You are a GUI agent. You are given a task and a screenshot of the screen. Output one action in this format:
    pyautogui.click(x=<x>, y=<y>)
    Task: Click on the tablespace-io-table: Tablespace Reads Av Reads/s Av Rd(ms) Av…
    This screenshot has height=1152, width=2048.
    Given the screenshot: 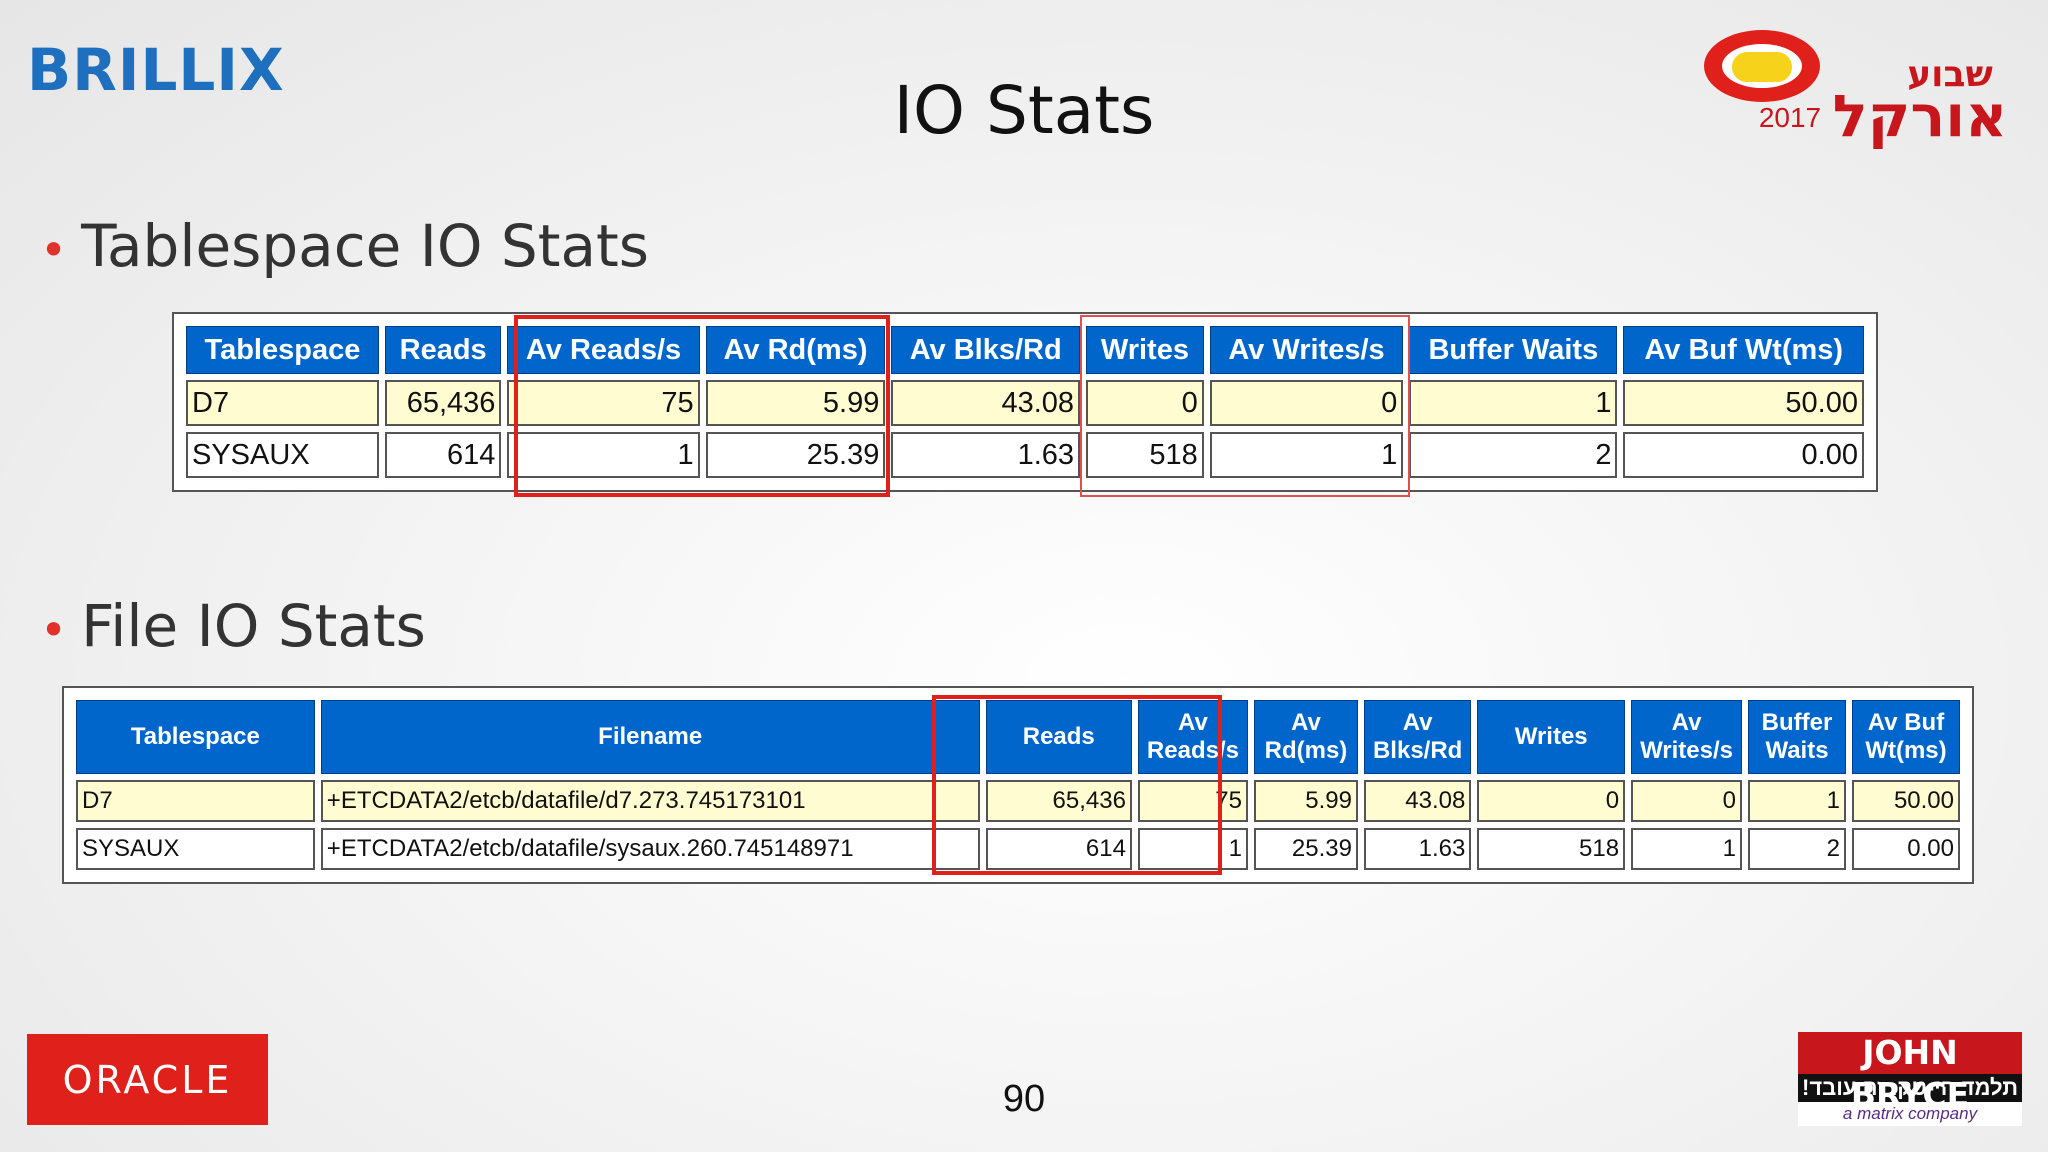 What is the action you would take?
    pyautogui.click(x=1025, y=402)
    